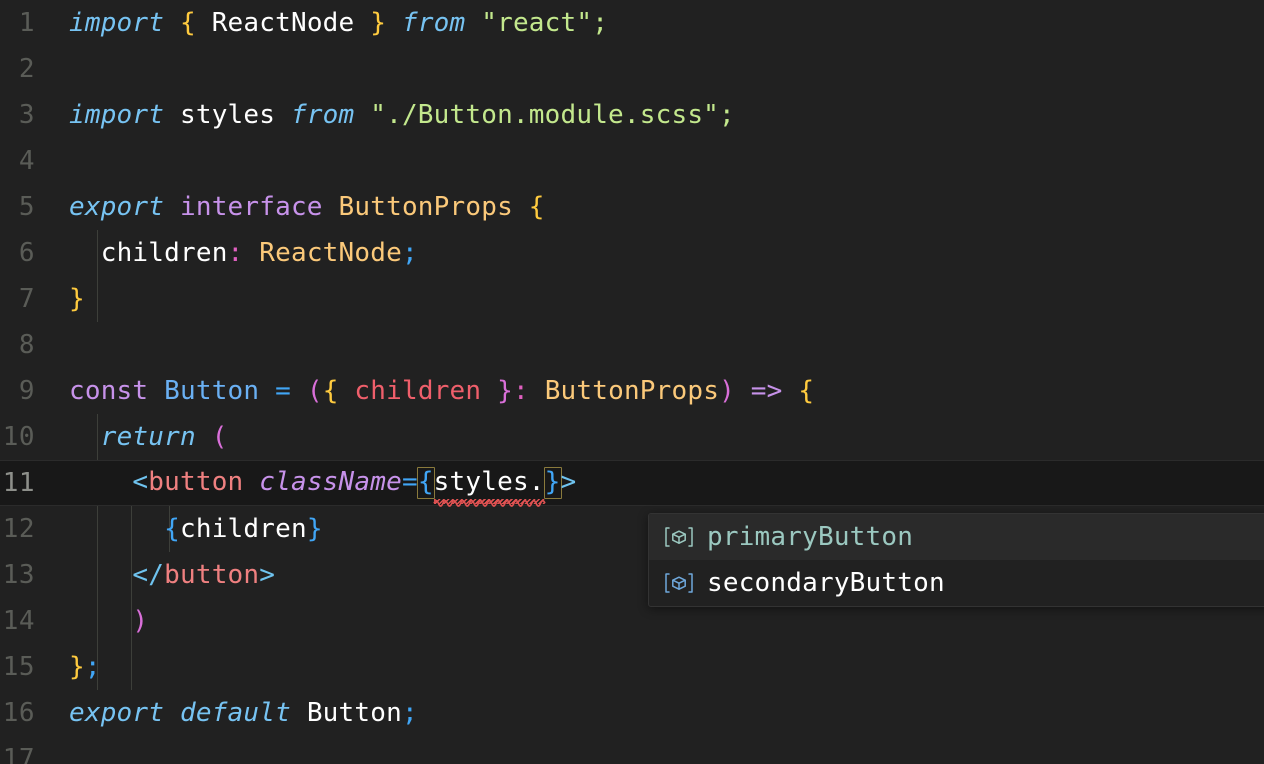 This screenshot has width=1264, height=764. I want to click on line-content: ), so click(661, 621).